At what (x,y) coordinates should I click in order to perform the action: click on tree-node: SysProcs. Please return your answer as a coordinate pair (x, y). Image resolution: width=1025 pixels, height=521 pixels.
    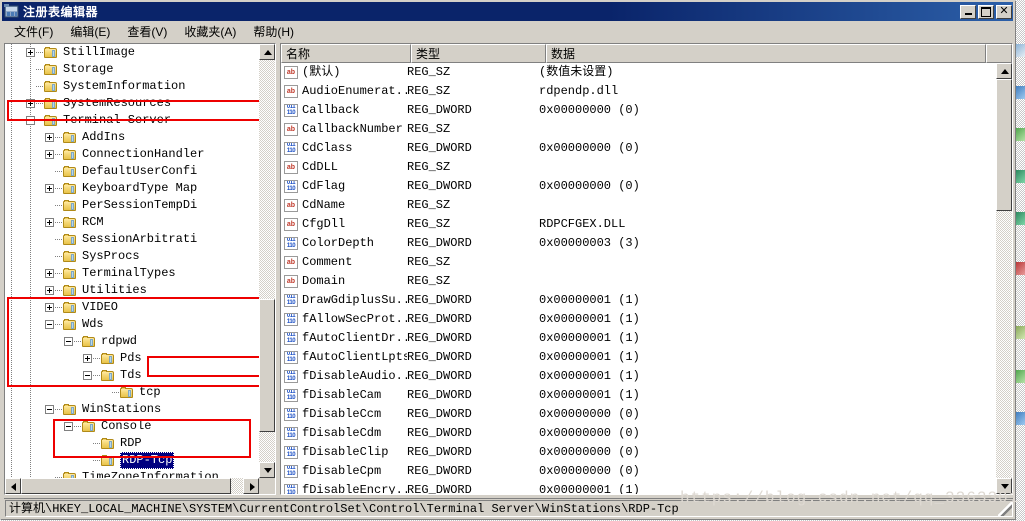
    Looking at the image, I should click on (132, 256).